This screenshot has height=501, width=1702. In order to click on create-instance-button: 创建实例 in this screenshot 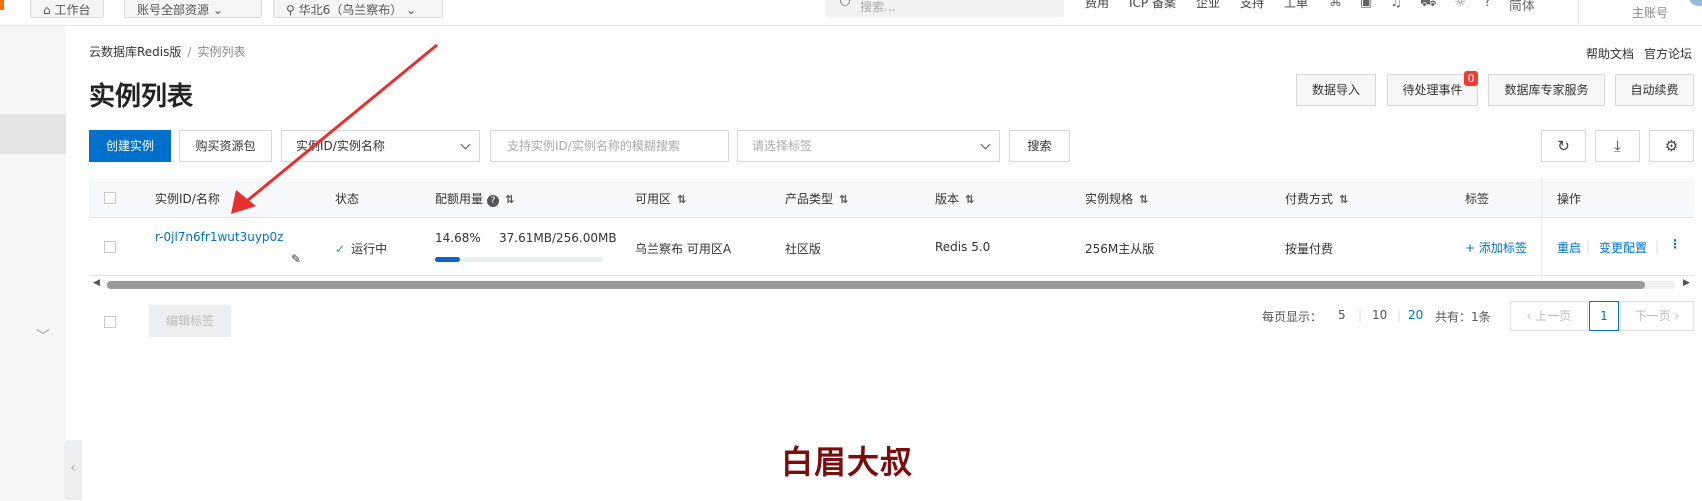, I will do `click(130, 146)`.